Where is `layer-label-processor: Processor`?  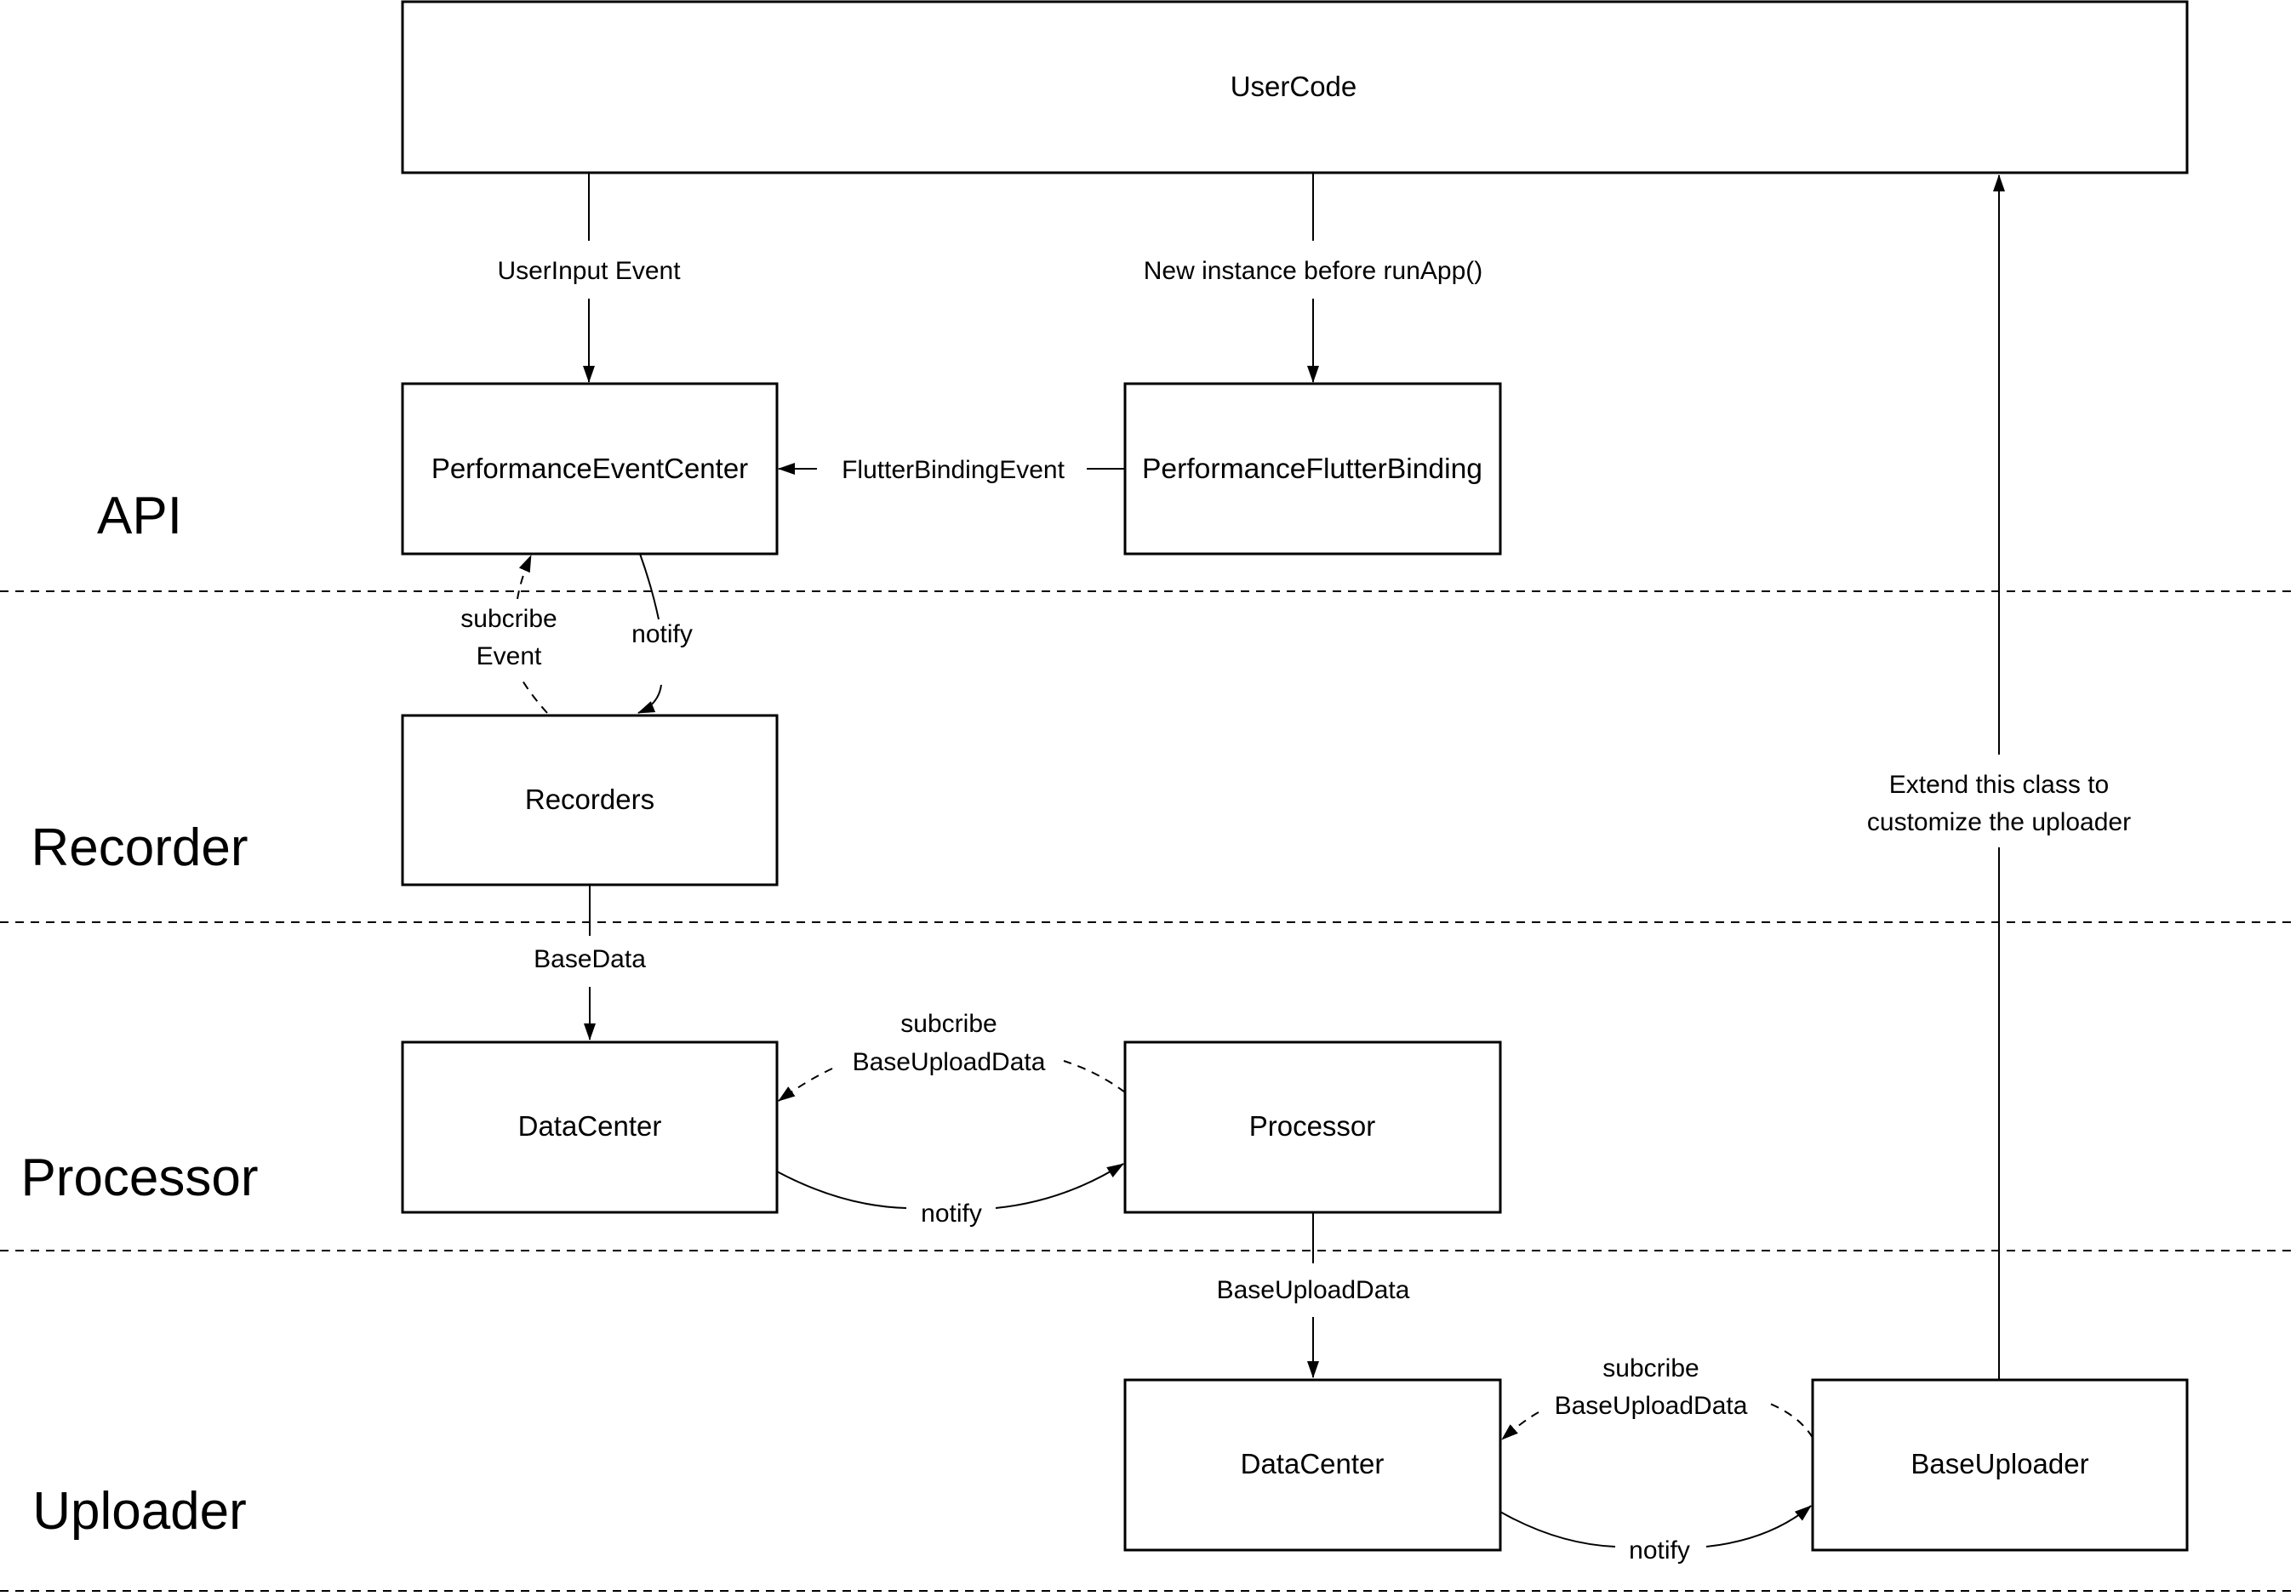
layer-label-processor: Processor is located at coordinates (139, 1178).